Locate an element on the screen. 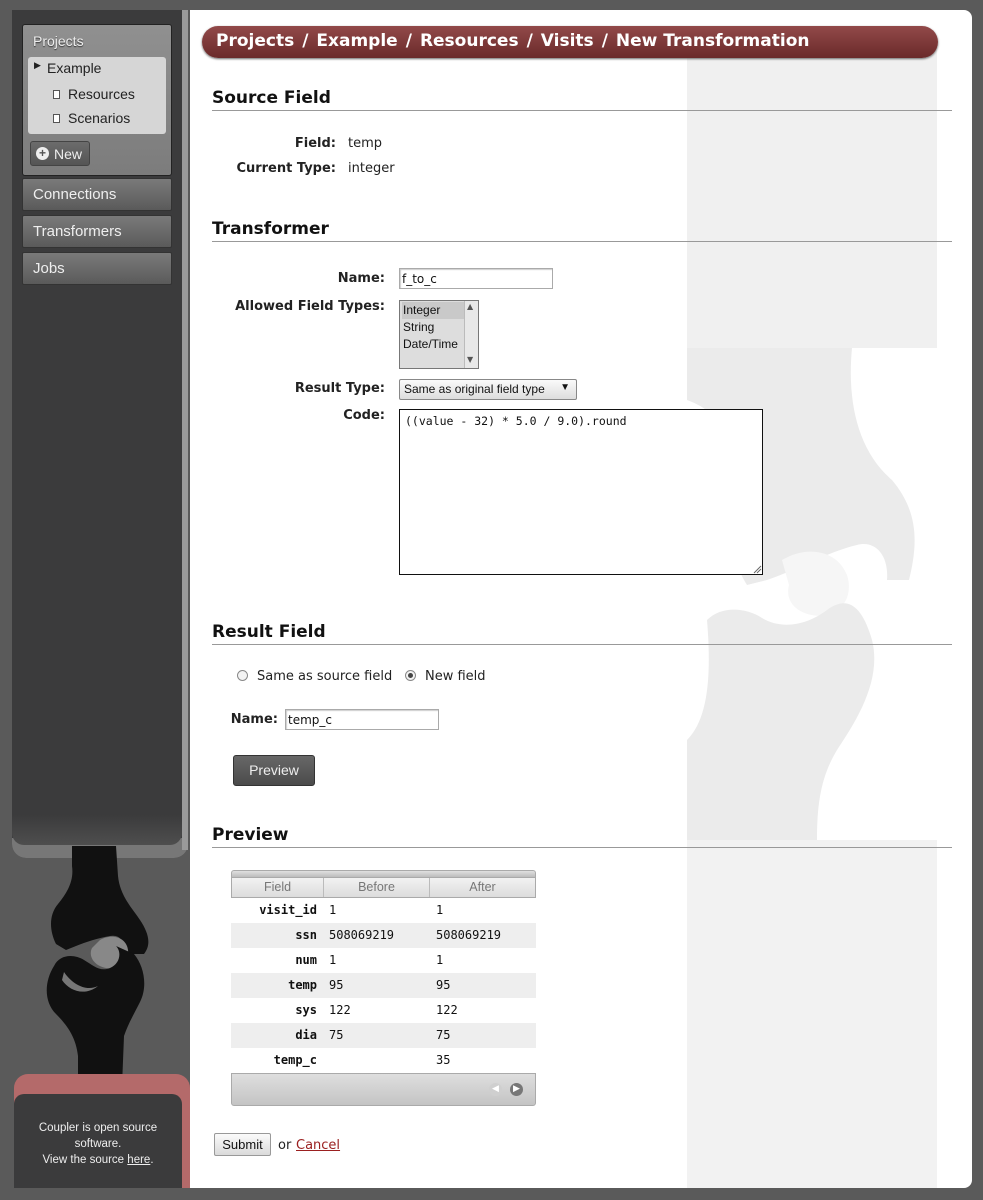  resize-grip-icon is located at coordinates (757, 569).